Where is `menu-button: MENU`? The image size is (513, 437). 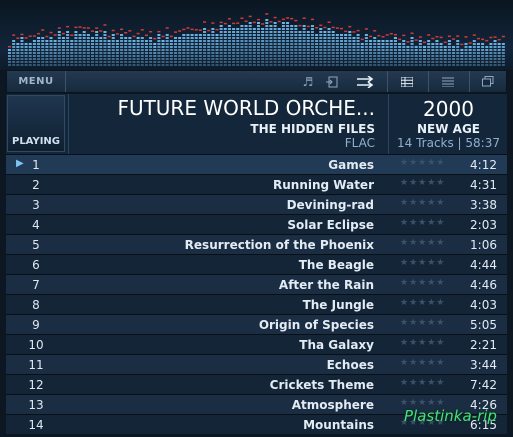 menu-button: MENU is located at coordinates (36, 81).